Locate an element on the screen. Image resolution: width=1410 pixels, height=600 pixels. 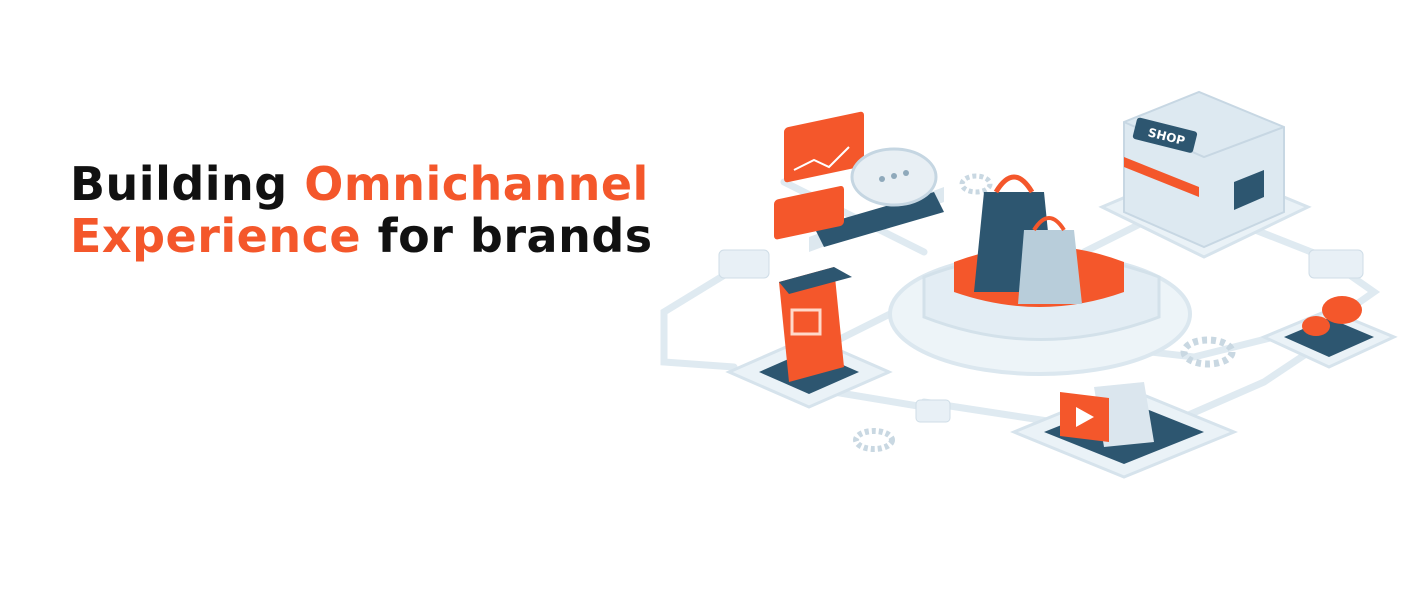
headline-line-1: Building Omnichannel is located at coordinates (361, 184).